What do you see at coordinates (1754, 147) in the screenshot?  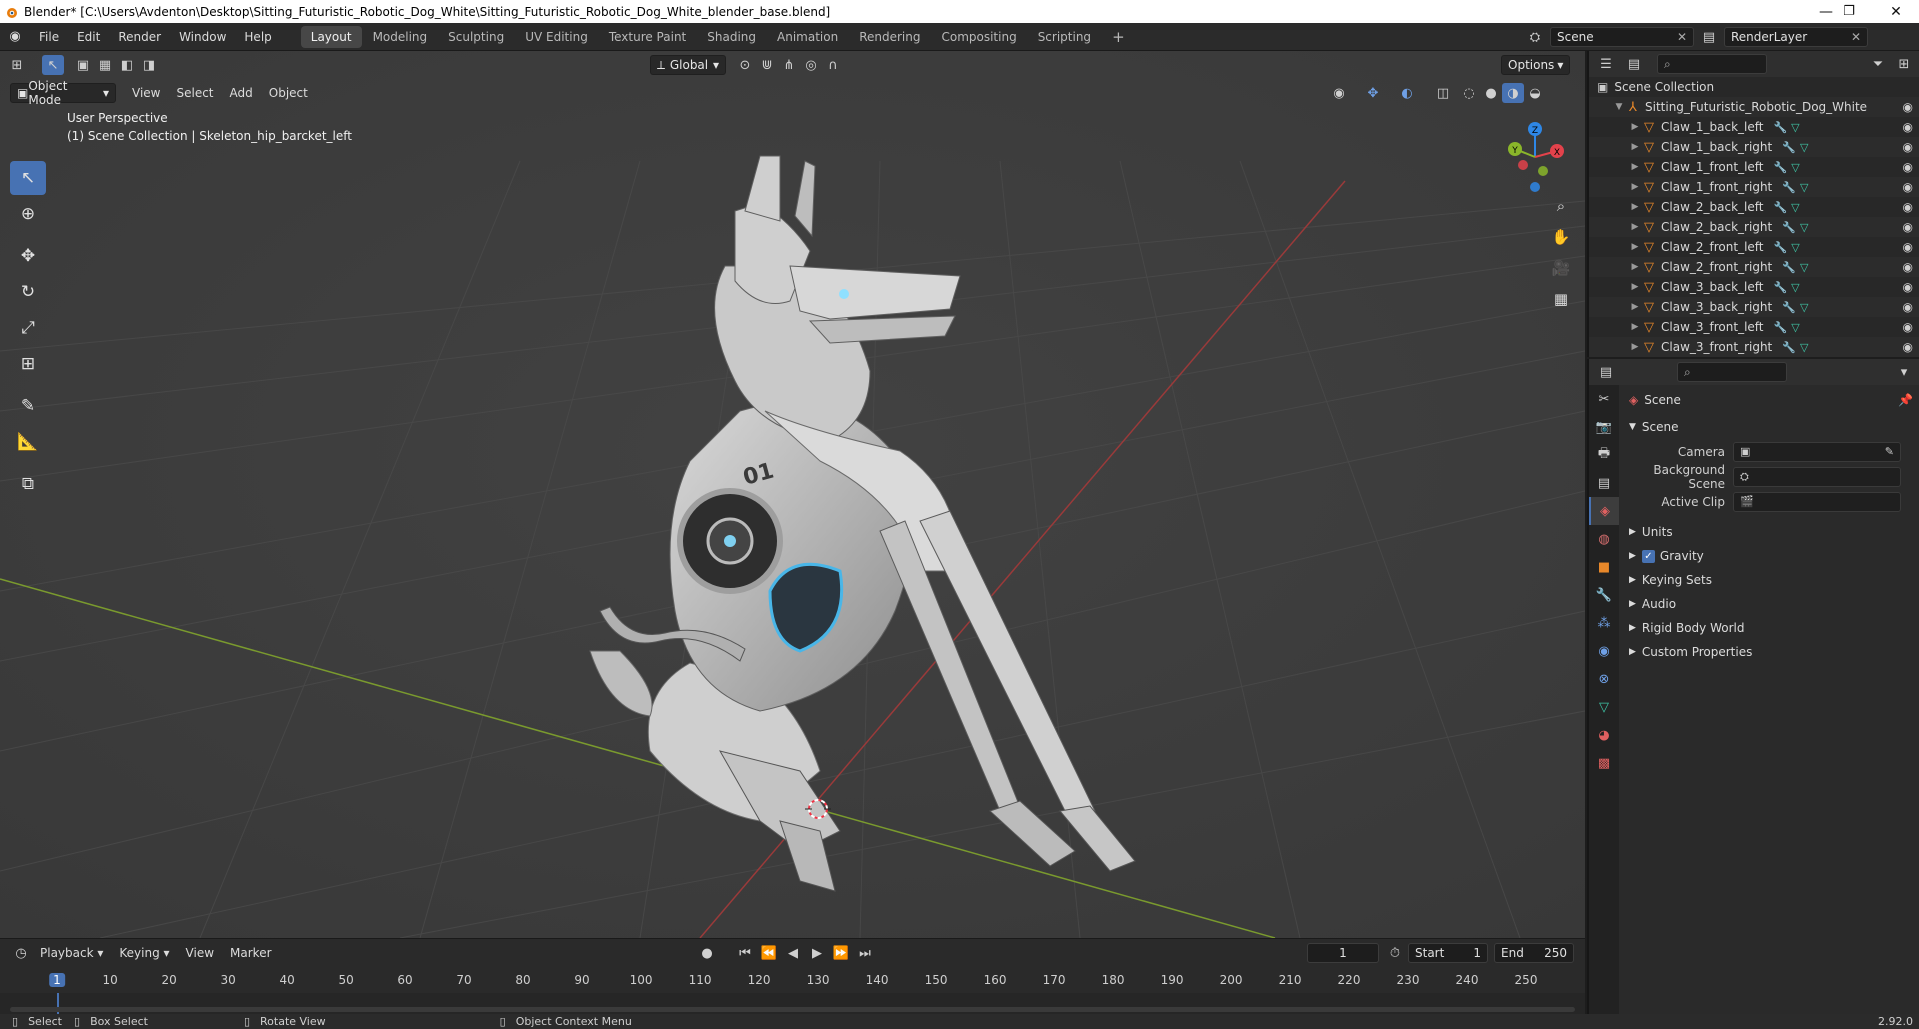 I see `outliner-object-row: ▶ ▽ Claw_1_back_right 🔧 ▽ ◉` at bounding box center [1754, 147].